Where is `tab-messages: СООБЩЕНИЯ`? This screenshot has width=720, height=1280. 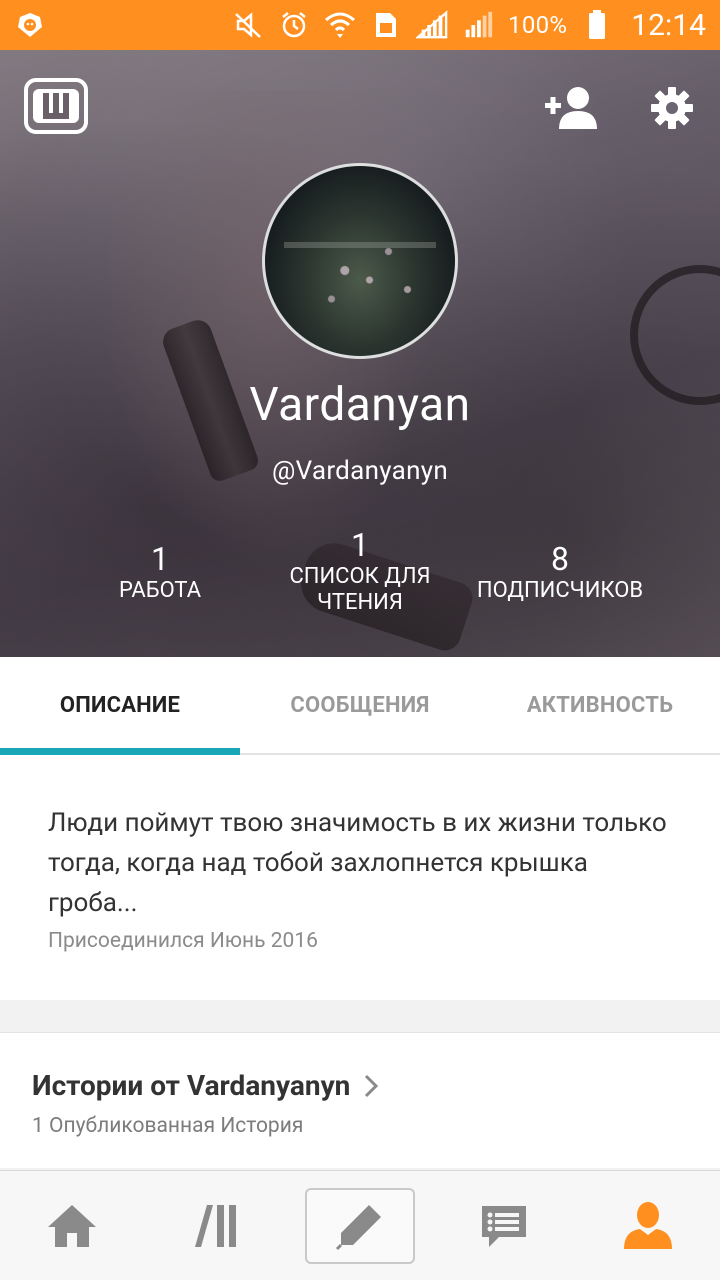
tab-messages: СООБЩЕНИЯ is located at coordinates (360, 705).